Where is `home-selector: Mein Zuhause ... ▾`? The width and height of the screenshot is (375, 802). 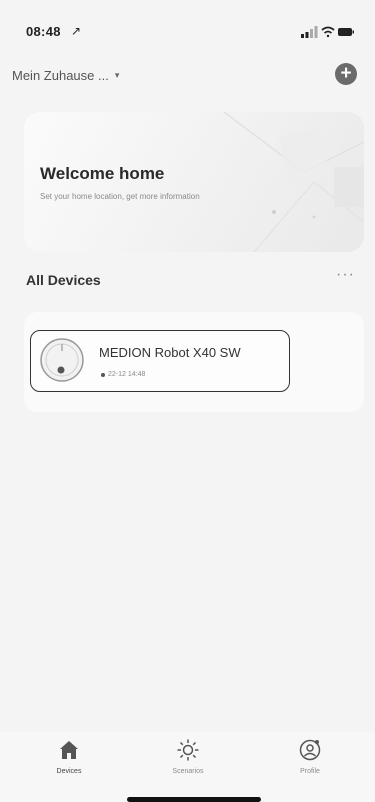
home-selector: Mein Zuhause ... ▾ is located at coordinates (65, 75).